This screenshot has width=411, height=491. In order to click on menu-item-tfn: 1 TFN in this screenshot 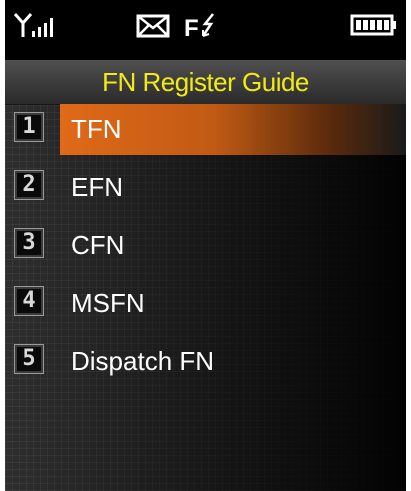, I will do `click(205, 133)`.